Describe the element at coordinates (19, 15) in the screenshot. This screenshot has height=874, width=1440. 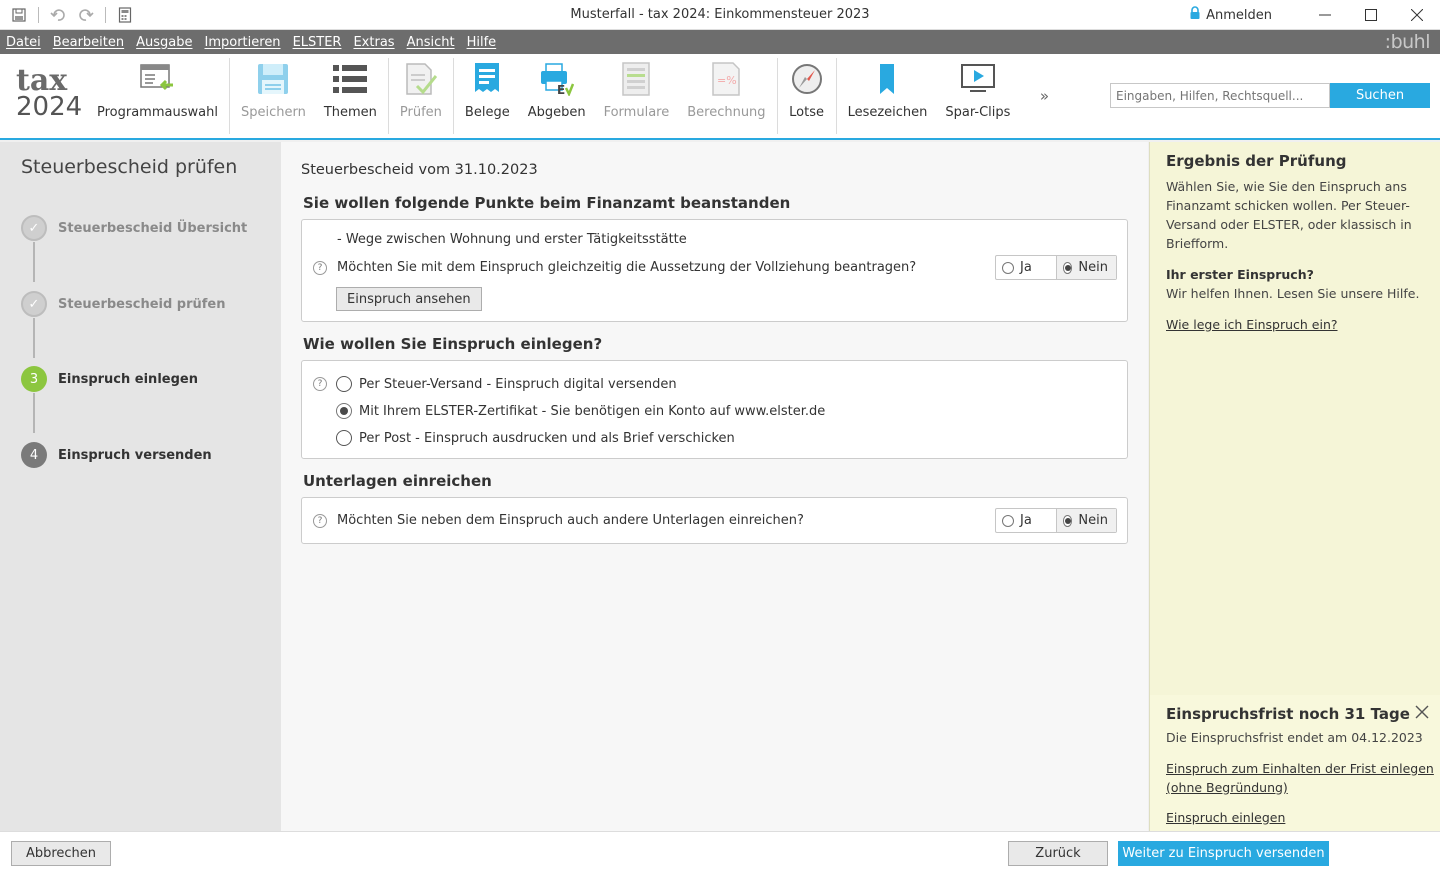
I see `save-quick-icon` at that location.